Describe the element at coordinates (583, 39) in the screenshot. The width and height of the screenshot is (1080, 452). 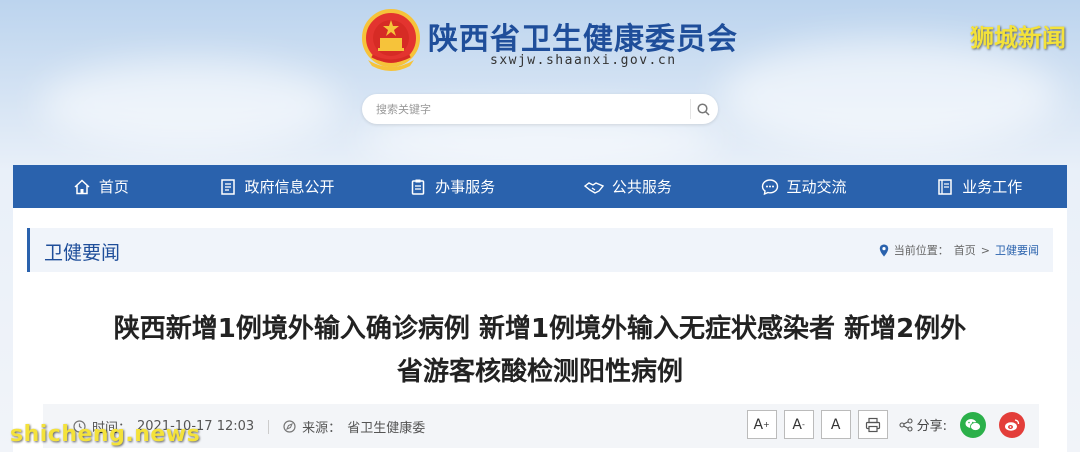
I see `site-title: 陕西省卫生健康委员会` at that location.